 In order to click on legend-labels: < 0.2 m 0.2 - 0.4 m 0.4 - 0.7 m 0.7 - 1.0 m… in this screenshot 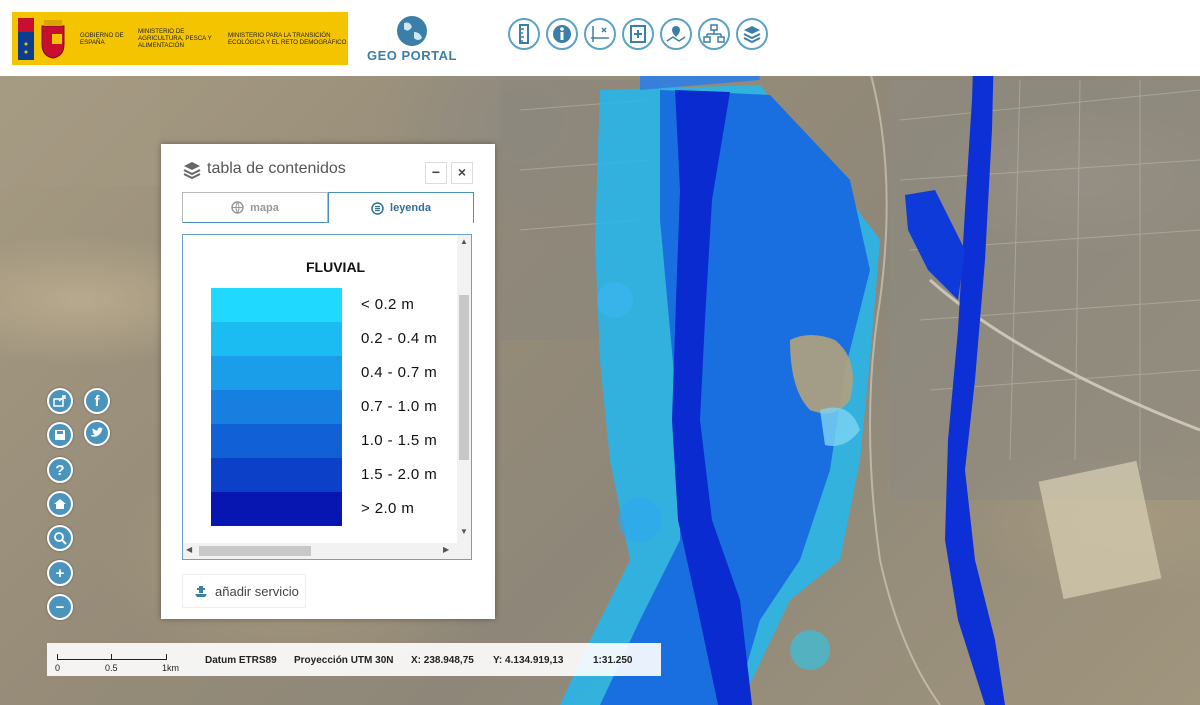, I will do `click(399, 407)`.